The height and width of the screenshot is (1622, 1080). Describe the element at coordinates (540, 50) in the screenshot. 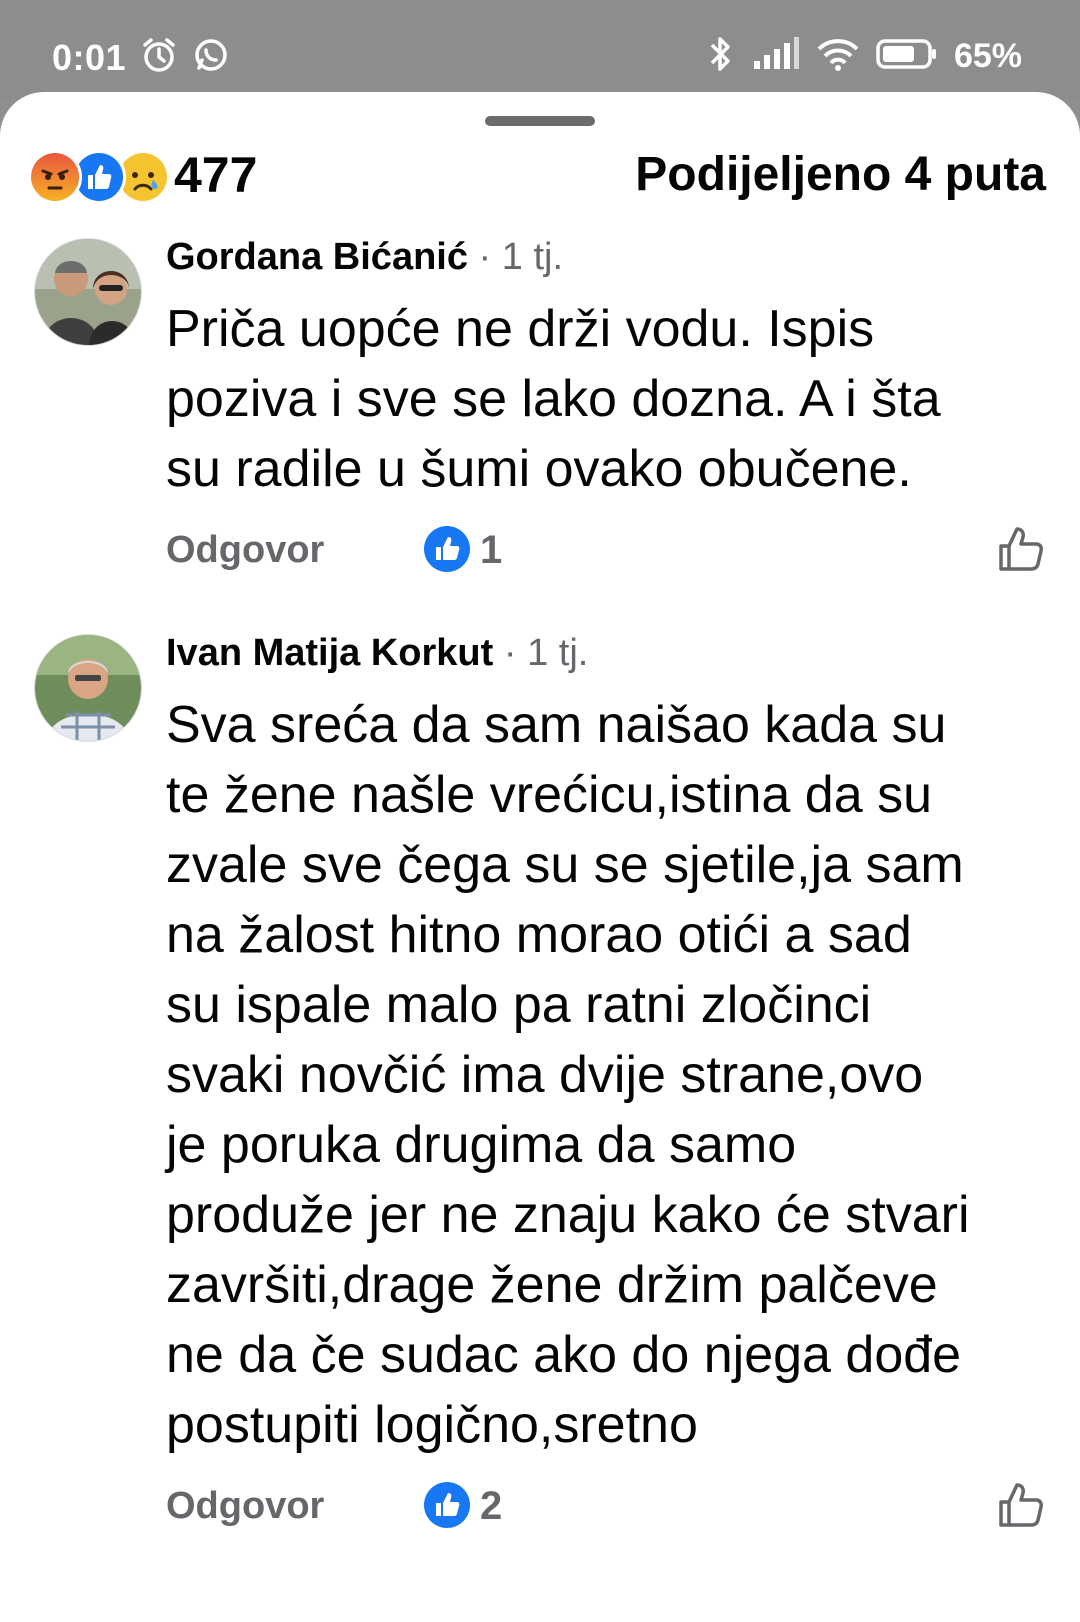

I see `status-bar: 0:01 65%` at that location.